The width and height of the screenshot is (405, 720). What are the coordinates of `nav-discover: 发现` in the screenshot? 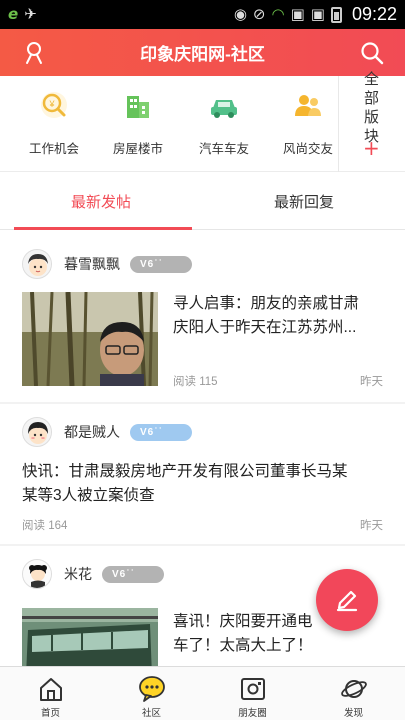 It's located at (353, 693).